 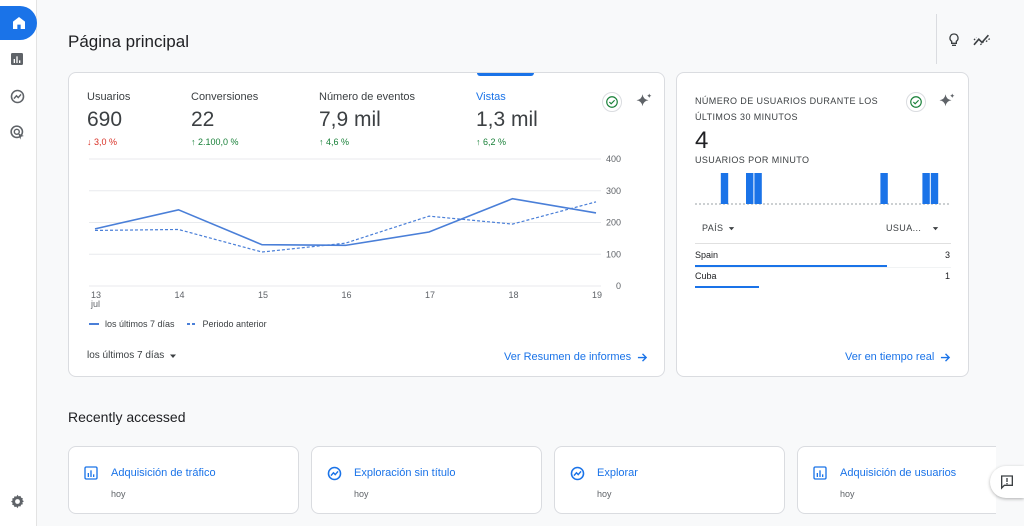 I want to click on y-tick-label: 100, so click(x=613, y=254).